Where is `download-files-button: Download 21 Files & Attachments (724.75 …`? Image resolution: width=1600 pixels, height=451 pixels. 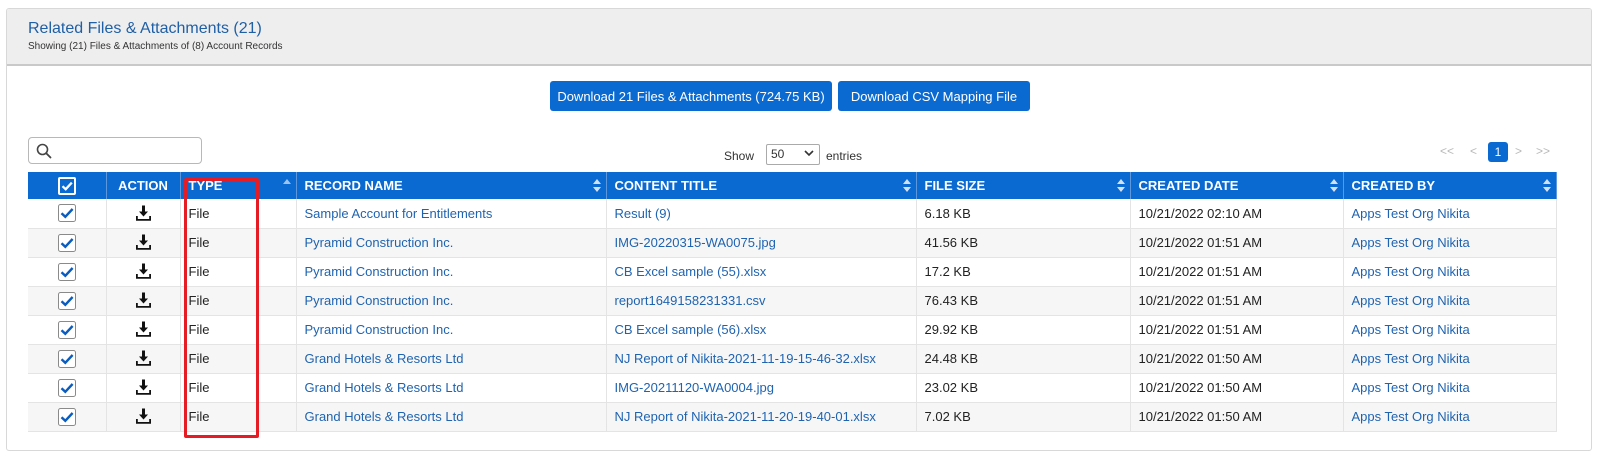
download-files-button: Download 21 Files & Attachments (724.75 … is located at coordinates (691, 96).